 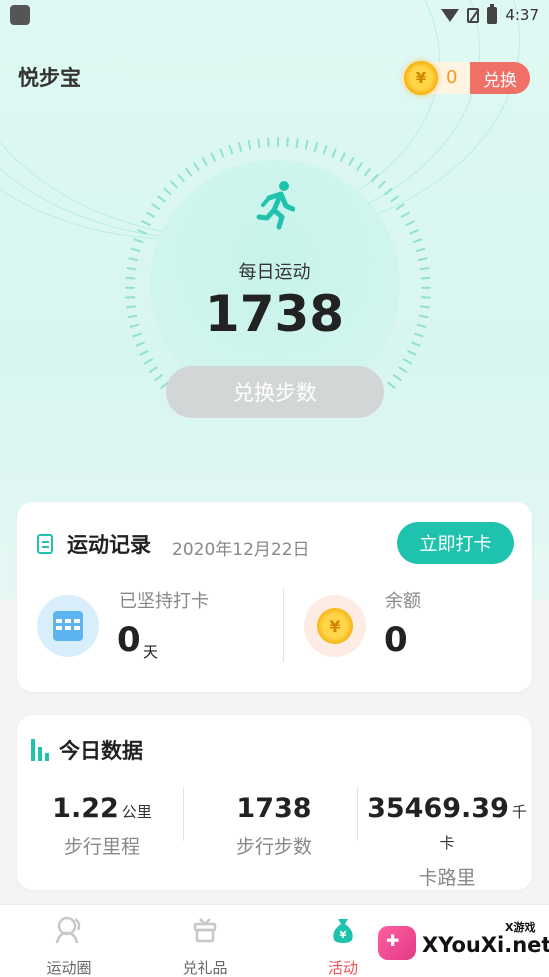 What do you see at coordinates (102, 826) in the screenshot?
I see `distance-stat: 1.22 公里 步行里程` at bounding box center [102, 826].